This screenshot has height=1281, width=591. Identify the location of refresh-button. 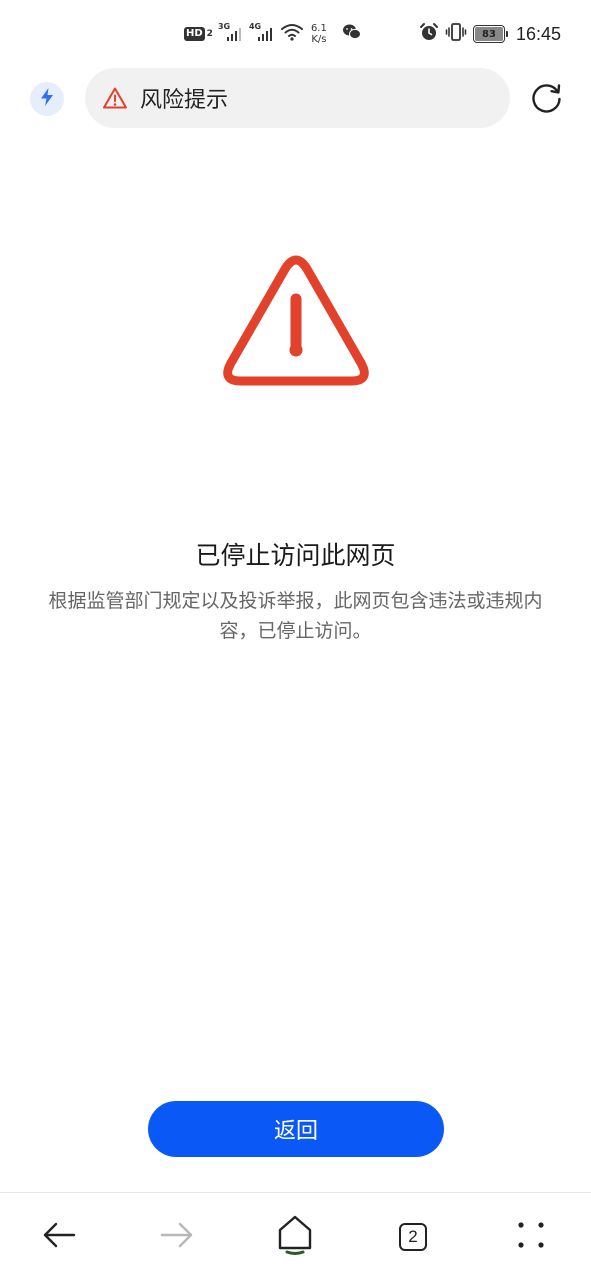
(547, 99).